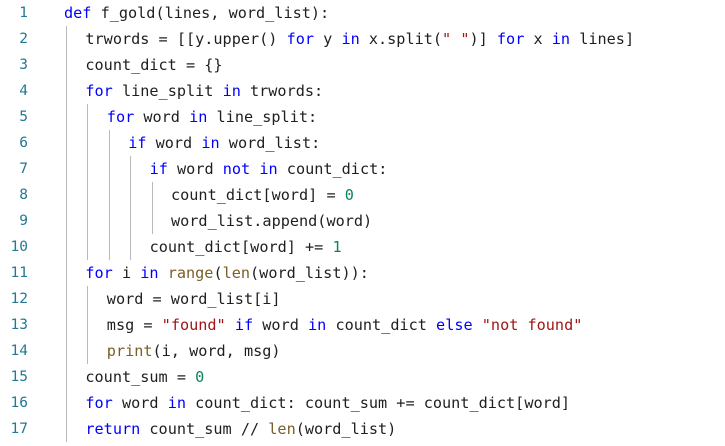 The height and width of the screenshot is (446, 725). I want to click on code-token: if, so click(244, 325).